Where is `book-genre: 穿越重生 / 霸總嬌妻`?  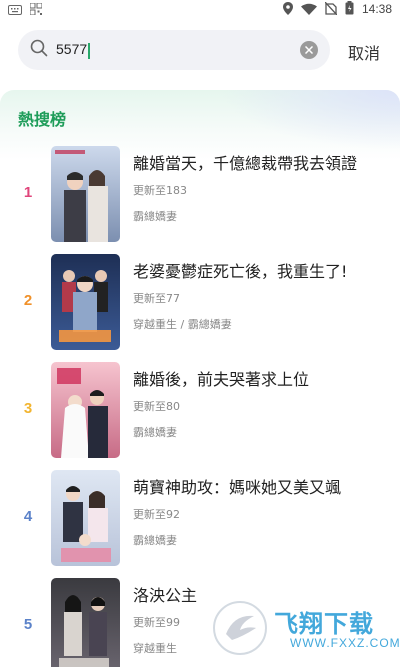
book-genre: 穿越重生 / 霸總嬌妻 is located at coordinates (182, 324).